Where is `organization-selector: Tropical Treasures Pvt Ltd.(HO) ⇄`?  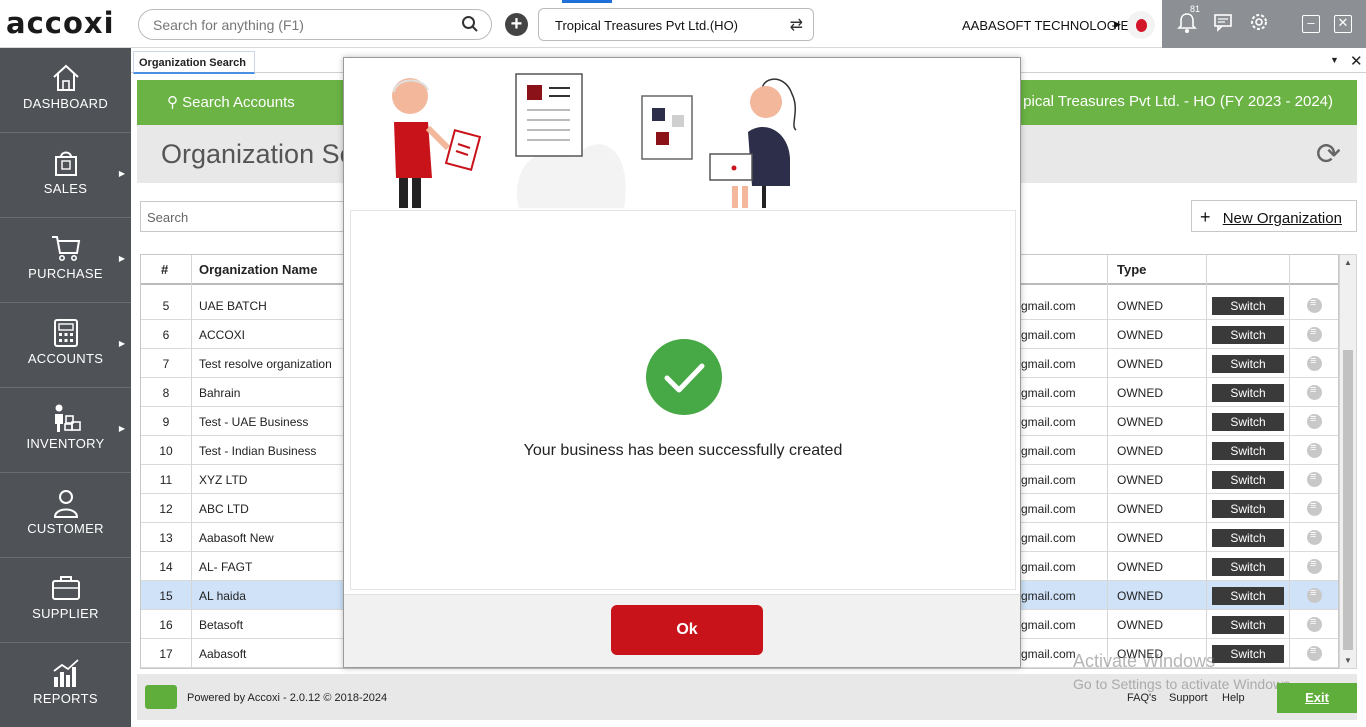
organization-selector: Tropical Treasures Pvt Ltd.(HO) ⇄ is located at coordinates (676, 24).